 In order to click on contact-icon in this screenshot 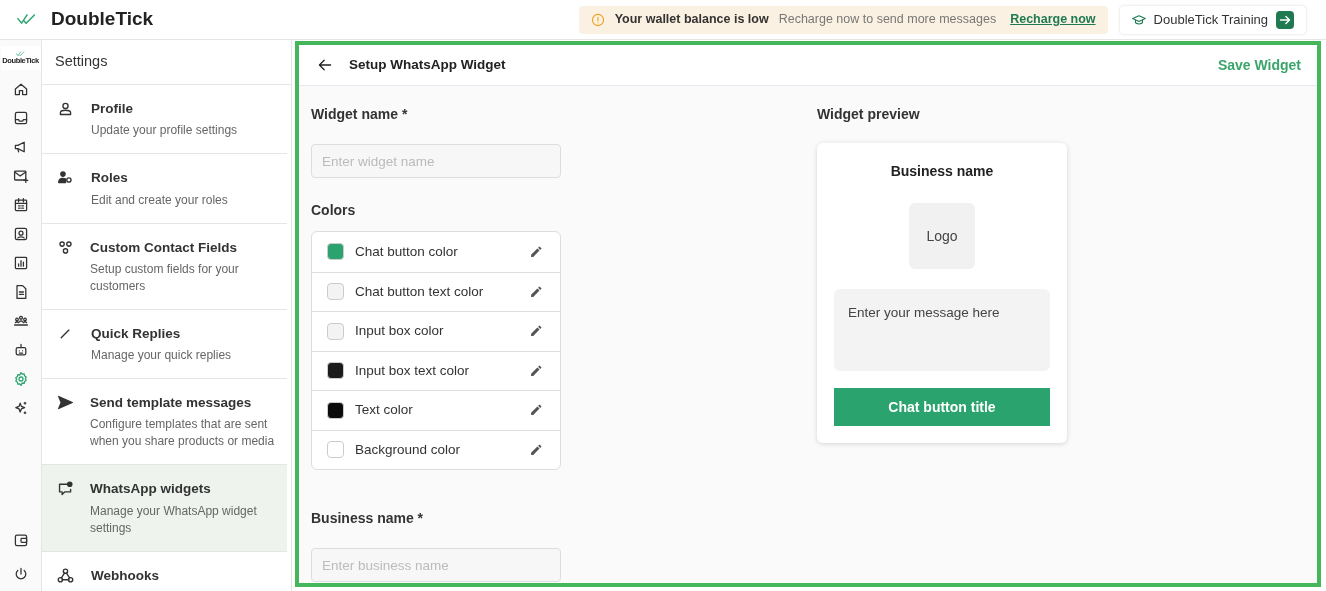, I will do `click(20, 233)`.